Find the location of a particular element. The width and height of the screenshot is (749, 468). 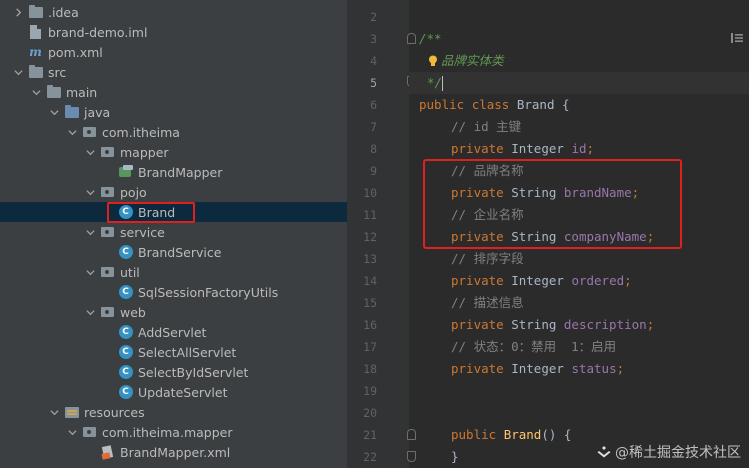

code-line-3: /** is located at coordinates (430, 38).